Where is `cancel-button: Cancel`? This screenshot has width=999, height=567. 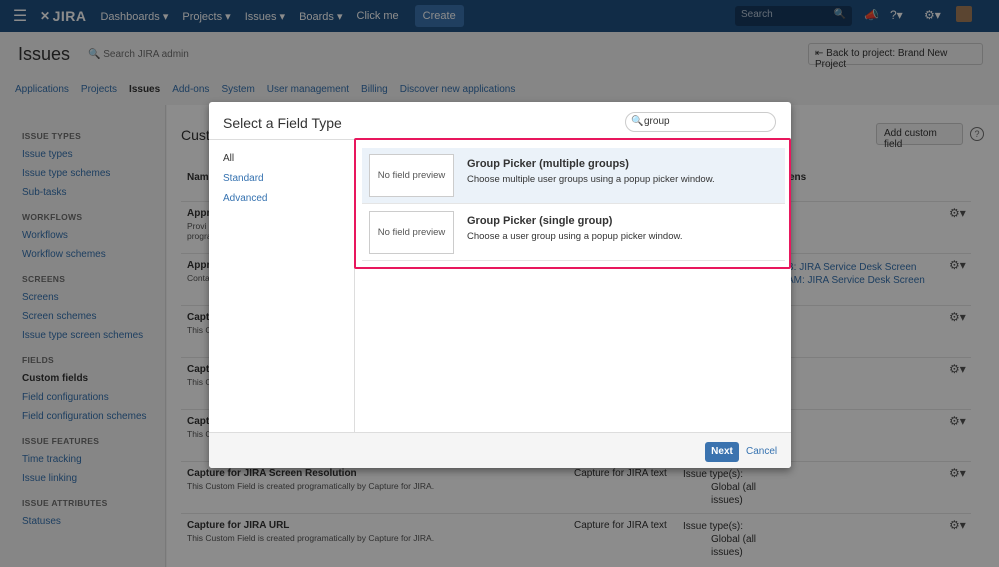
cancel-button: Cancel is located at coordinates (761, 451).